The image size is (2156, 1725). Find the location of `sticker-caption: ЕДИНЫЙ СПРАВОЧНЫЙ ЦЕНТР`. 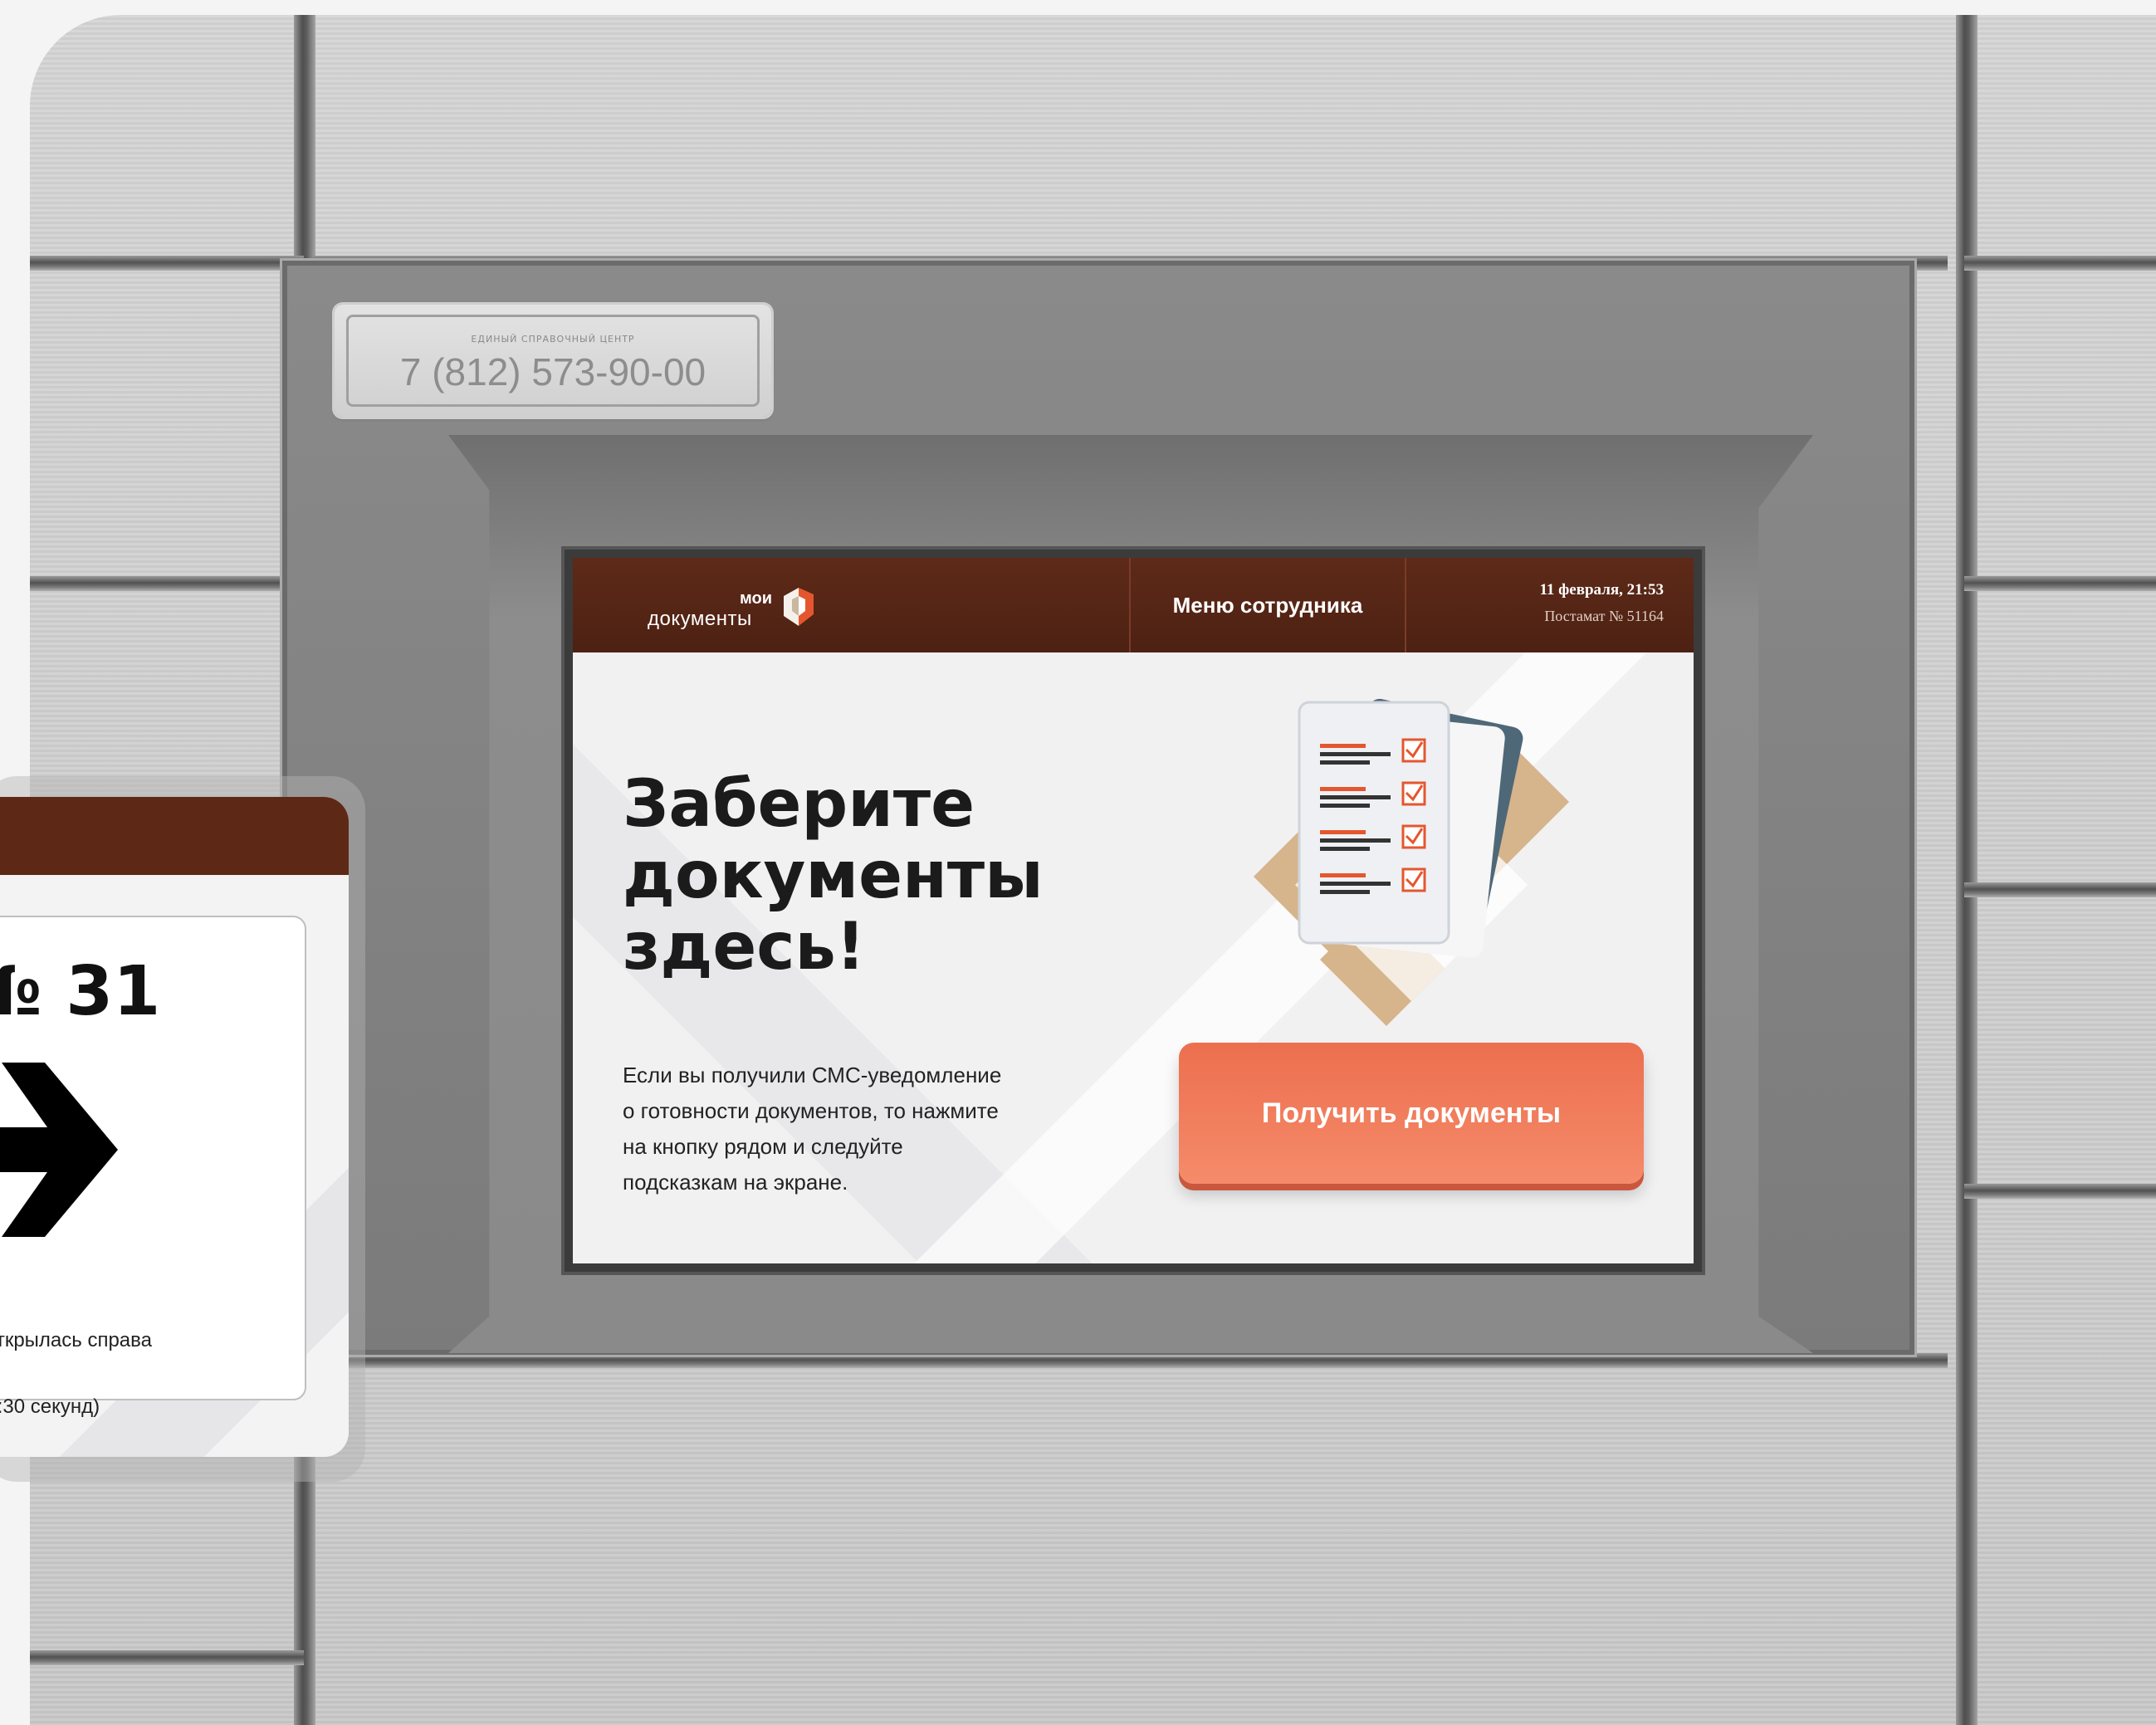

sticker-caption: ЕДИНЫЙ СПРАВОЧНЫЙ ЦЕНТР is located at coordinates (553, 340).